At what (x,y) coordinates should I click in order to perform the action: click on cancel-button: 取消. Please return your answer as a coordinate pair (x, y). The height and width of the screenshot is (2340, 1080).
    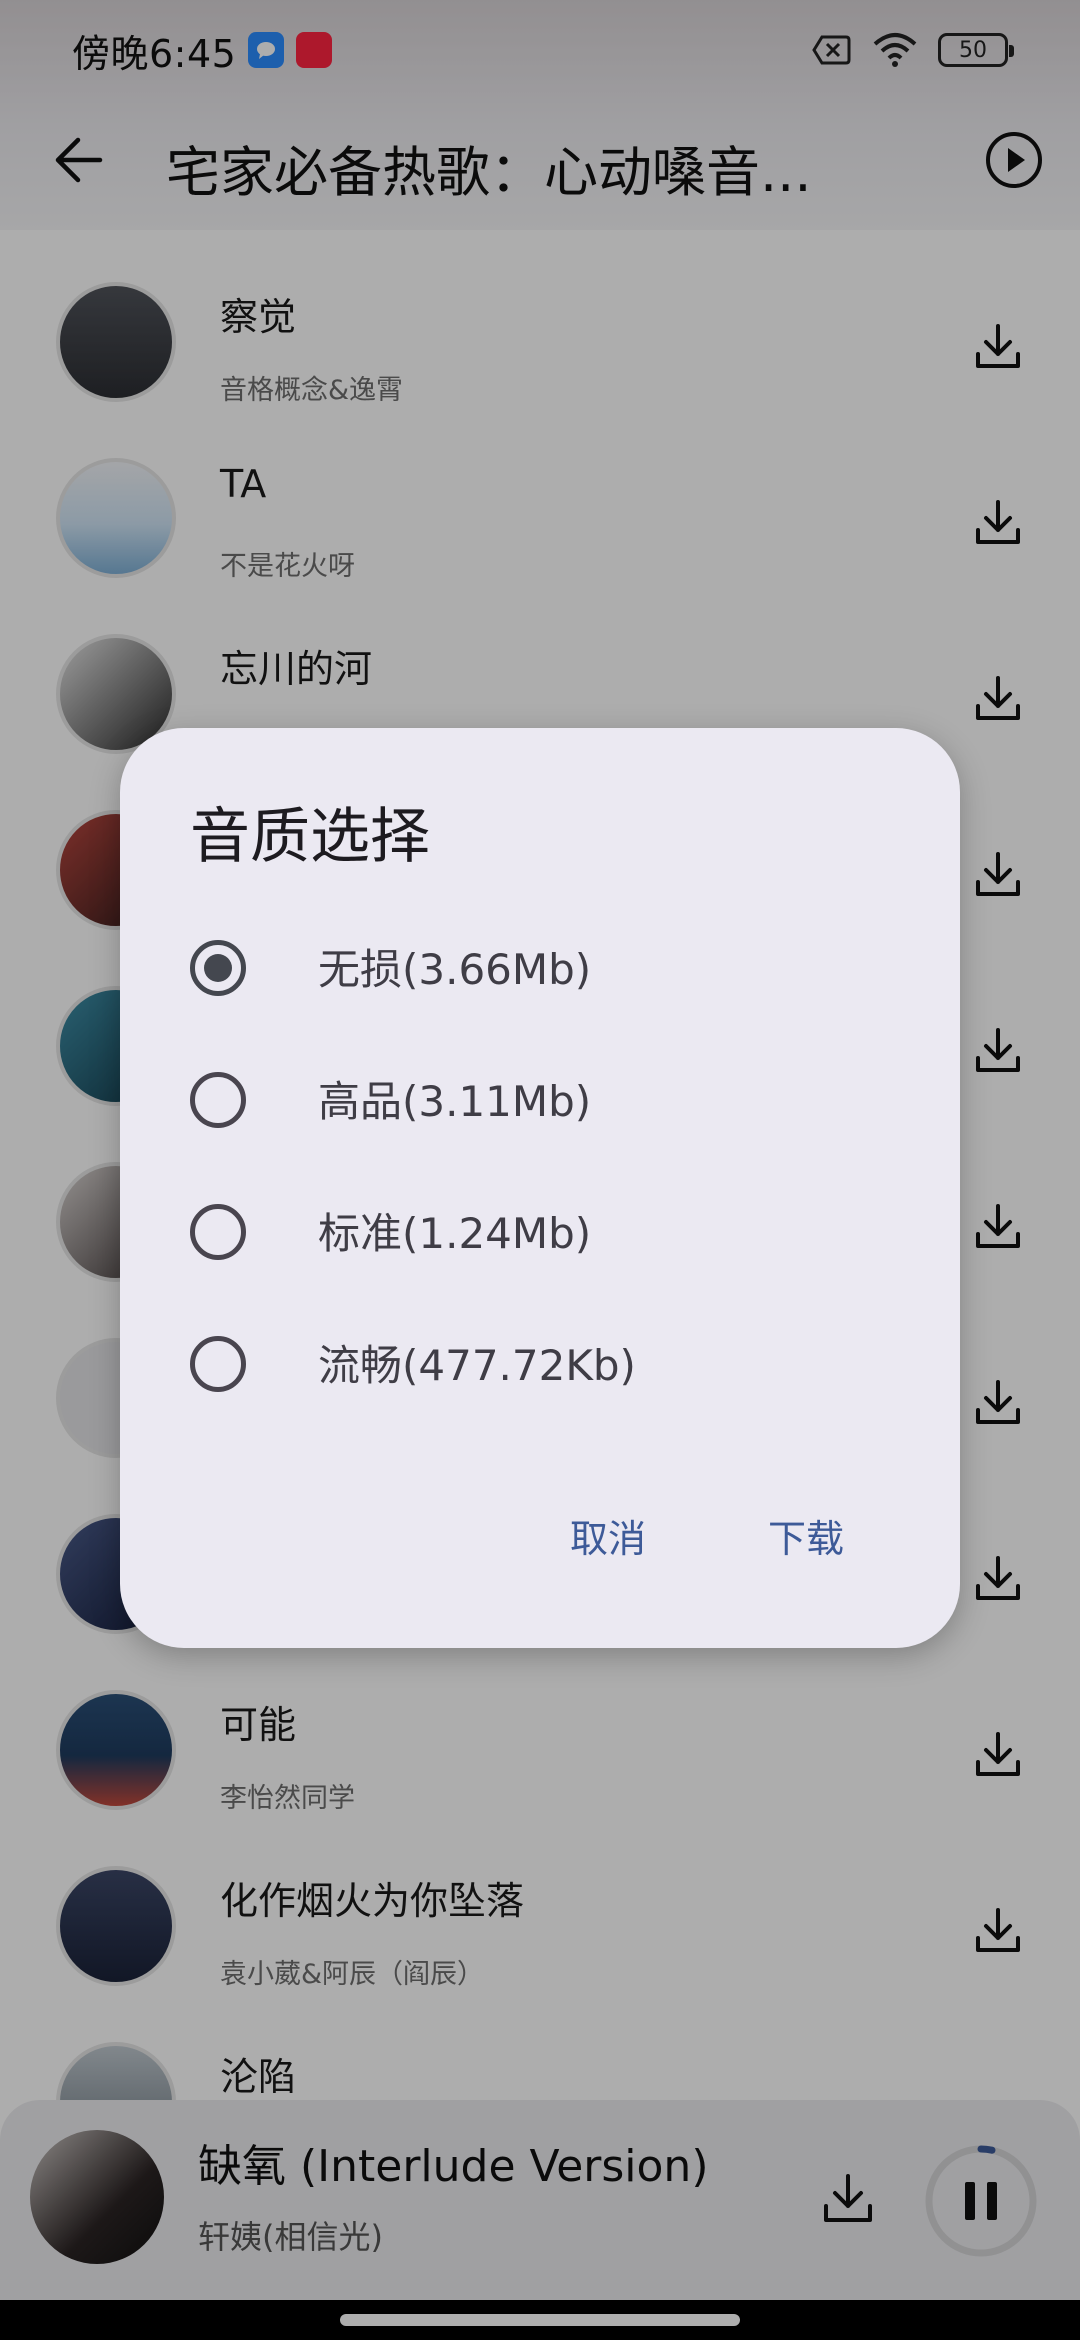
    Looking at the image, I should click on (608, 1535).